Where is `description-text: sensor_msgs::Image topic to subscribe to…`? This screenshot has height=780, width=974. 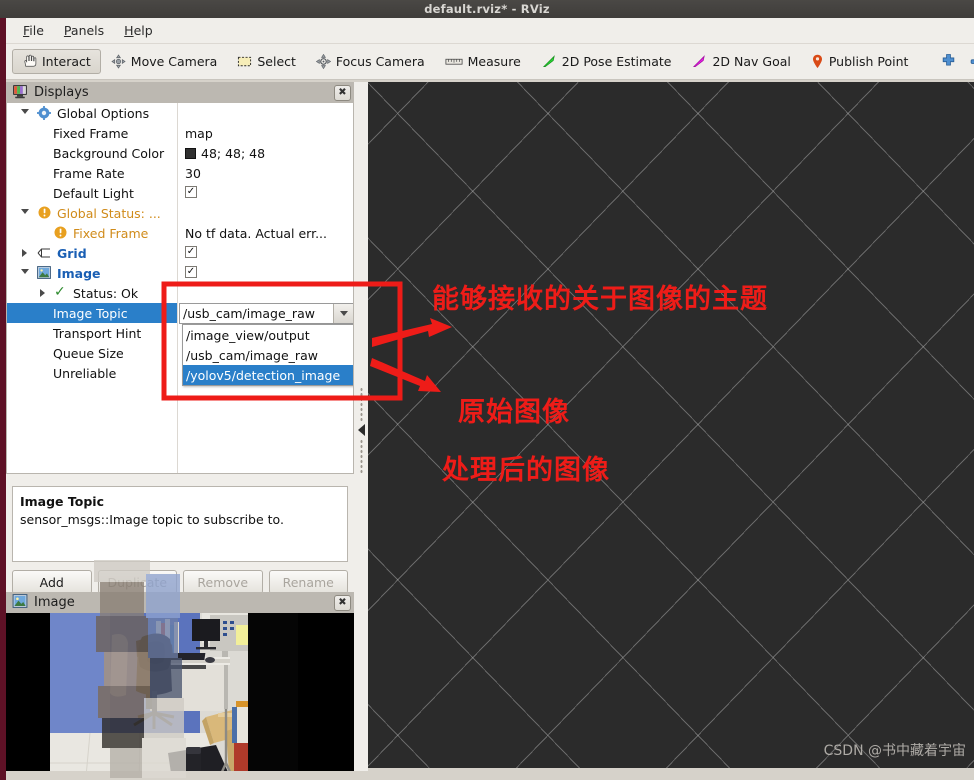
description-text: sensor_msgs::Image topic to subscribe to… is located at coordinates (152, 520).